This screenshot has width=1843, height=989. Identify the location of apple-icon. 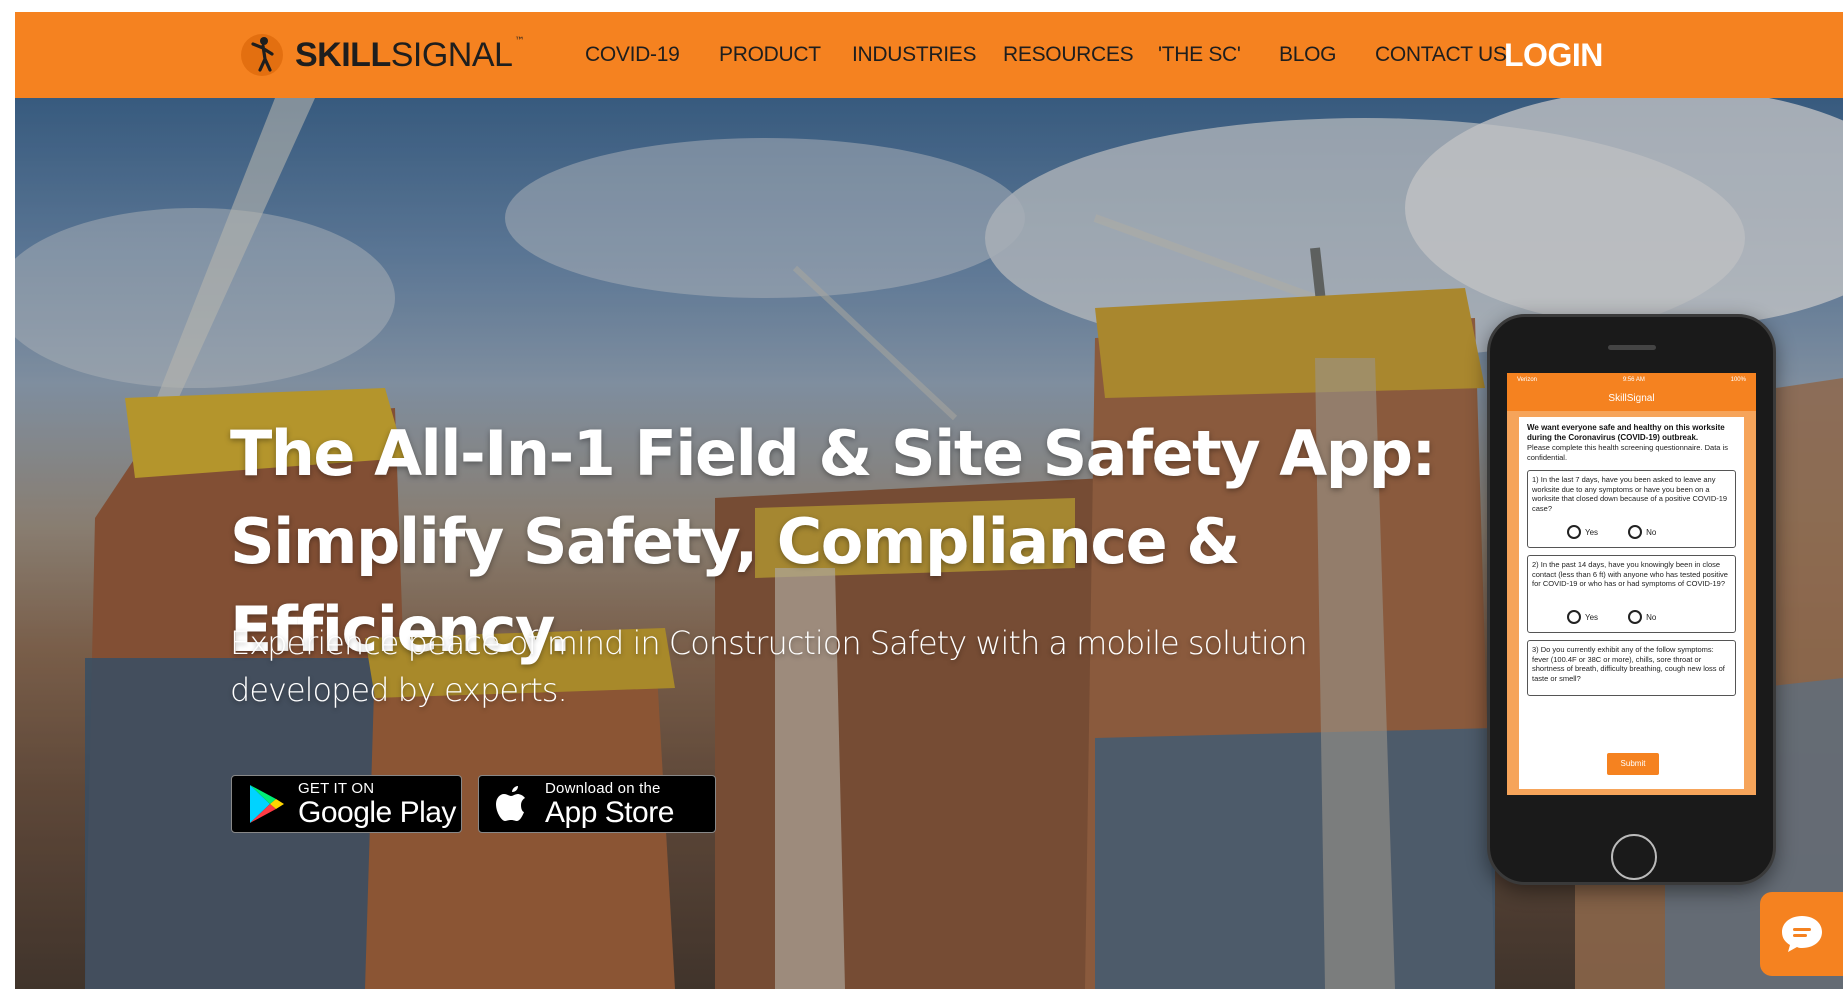
(510, 803).